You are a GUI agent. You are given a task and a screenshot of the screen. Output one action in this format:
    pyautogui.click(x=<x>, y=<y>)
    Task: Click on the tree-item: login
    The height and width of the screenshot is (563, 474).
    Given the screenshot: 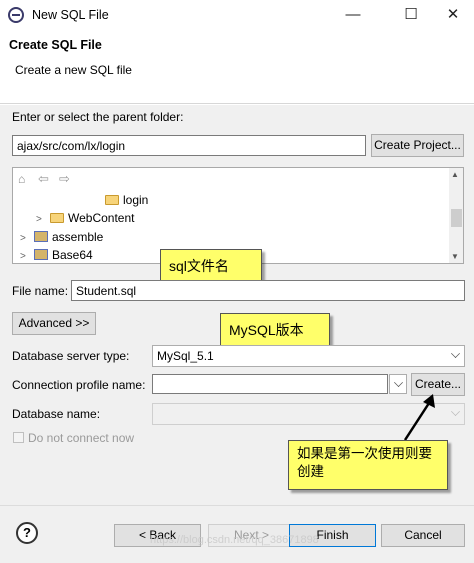 What is the action you would take?
    pyautogui.click(x=126, y=200)
    